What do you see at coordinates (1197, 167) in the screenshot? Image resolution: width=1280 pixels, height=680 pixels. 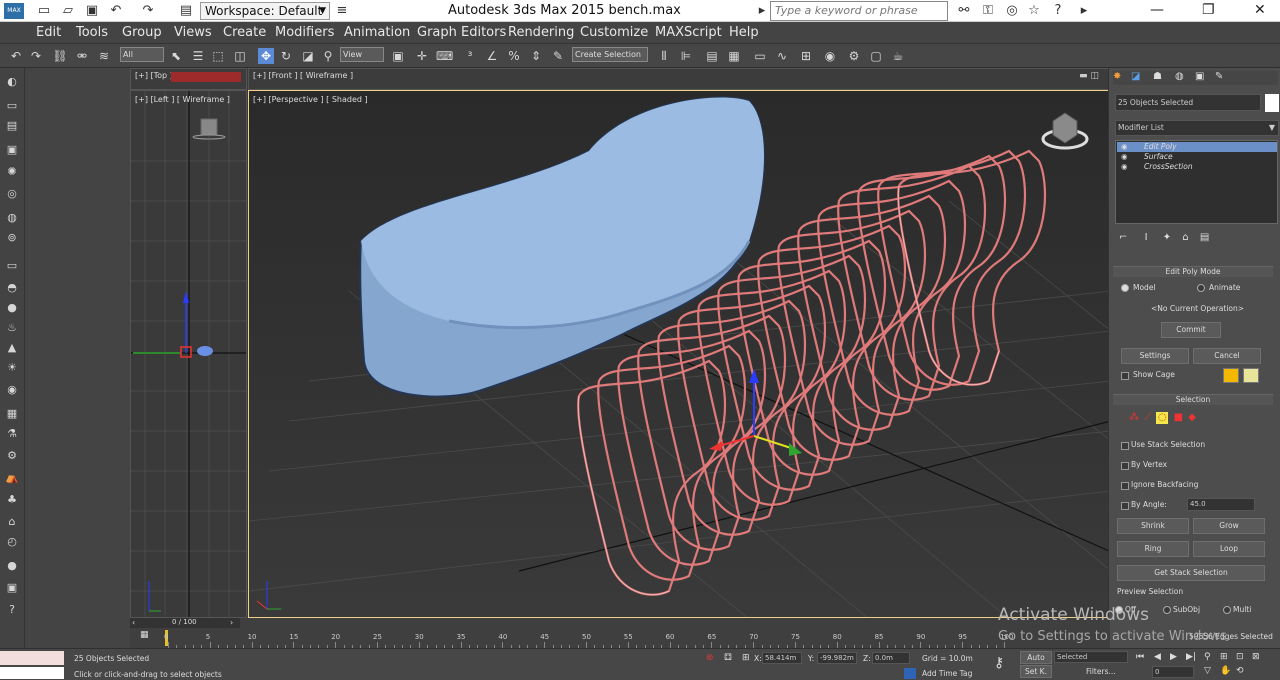 I see `stack-item-crosssection: ◉ CrossSection` at bounding box center [1197, 167].